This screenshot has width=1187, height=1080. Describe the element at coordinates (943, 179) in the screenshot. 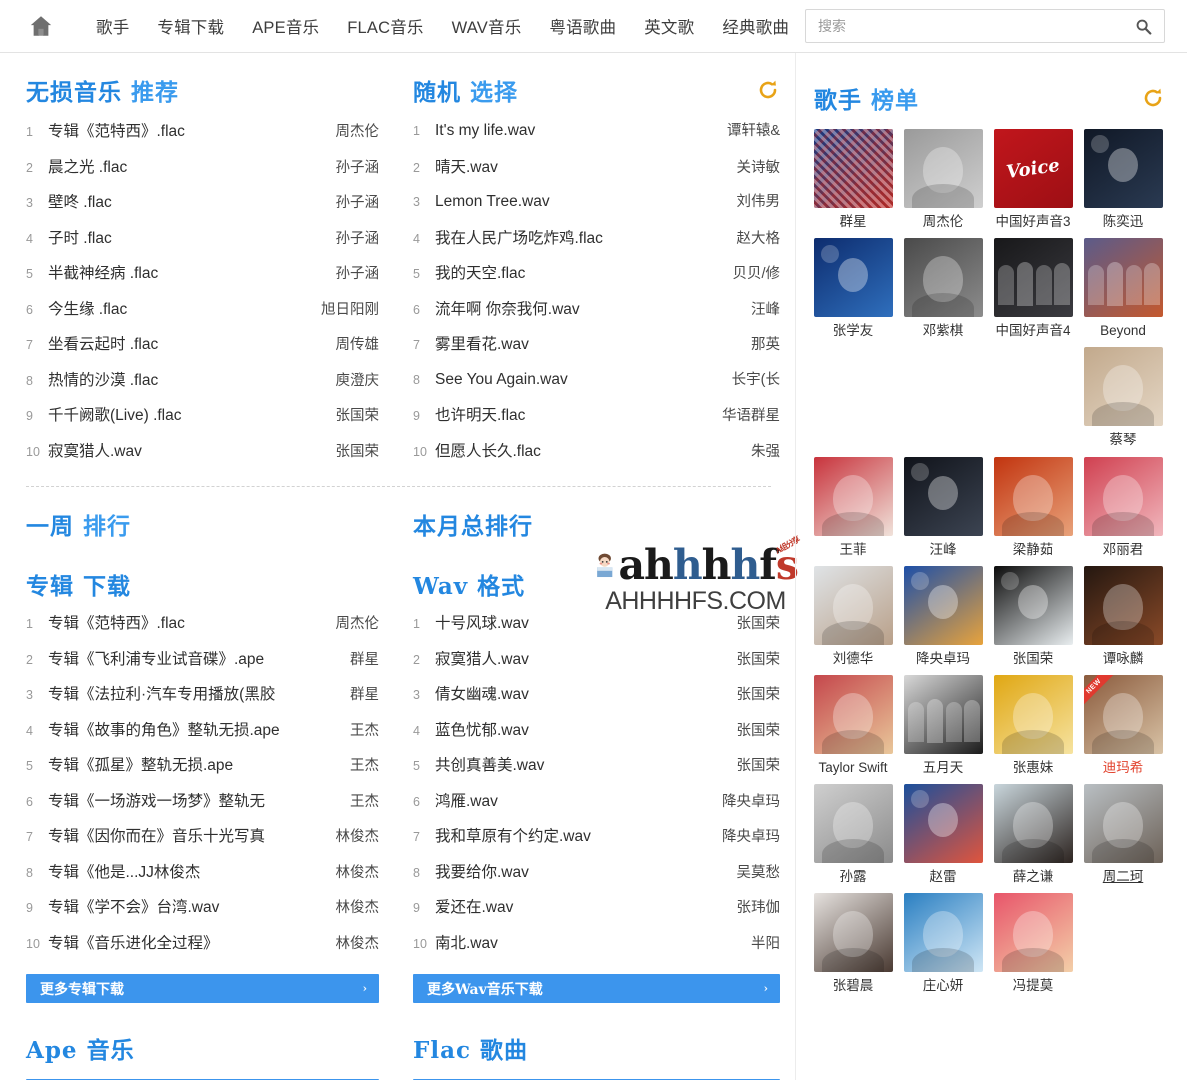

I see `artist-cell: 周杰伦` at that location.